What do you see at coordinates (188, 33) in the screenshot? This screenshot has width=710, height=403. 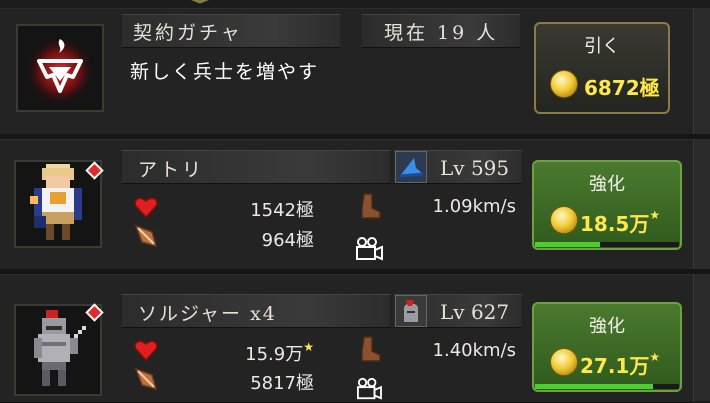 I see `gacha-title: 契約ガチャ` at bounding box center [188, 33].